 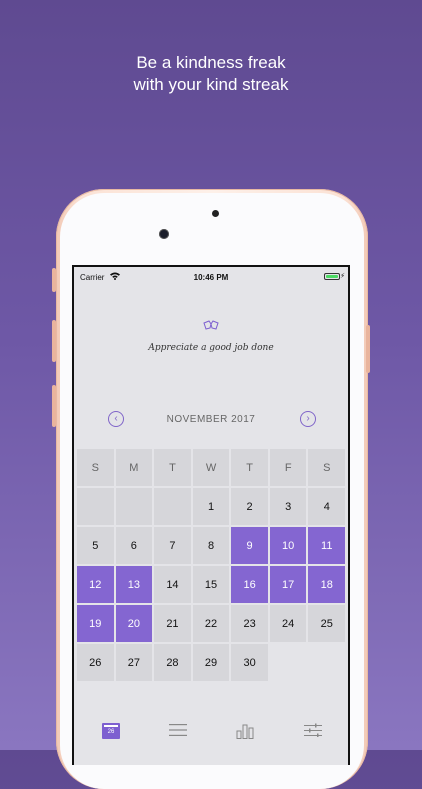 I want to click on calendar-day-cell: 29, so click(x=211, y=662).